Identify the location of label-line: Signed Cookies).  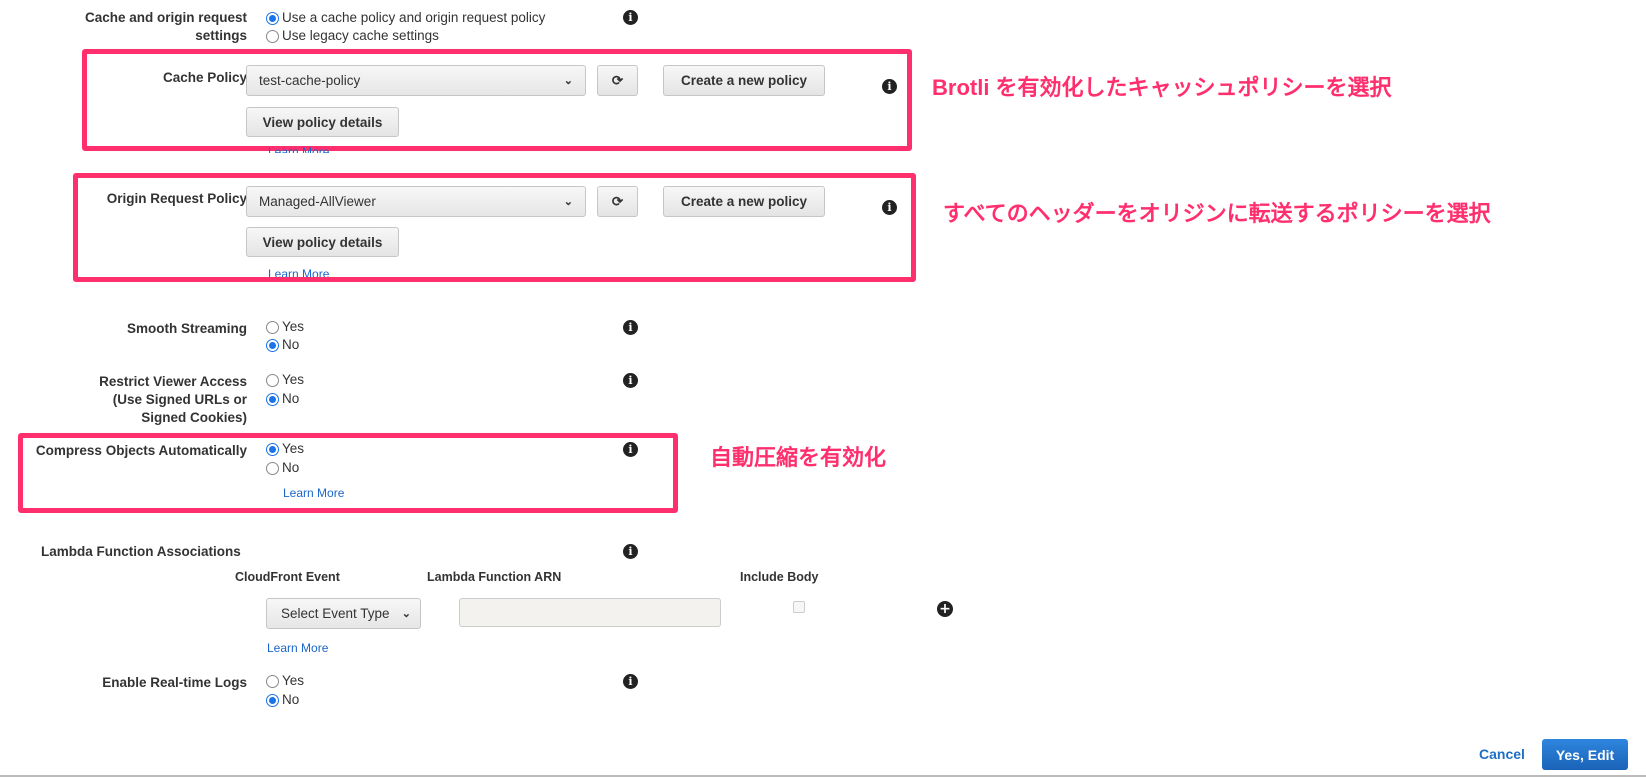
(194, 417).